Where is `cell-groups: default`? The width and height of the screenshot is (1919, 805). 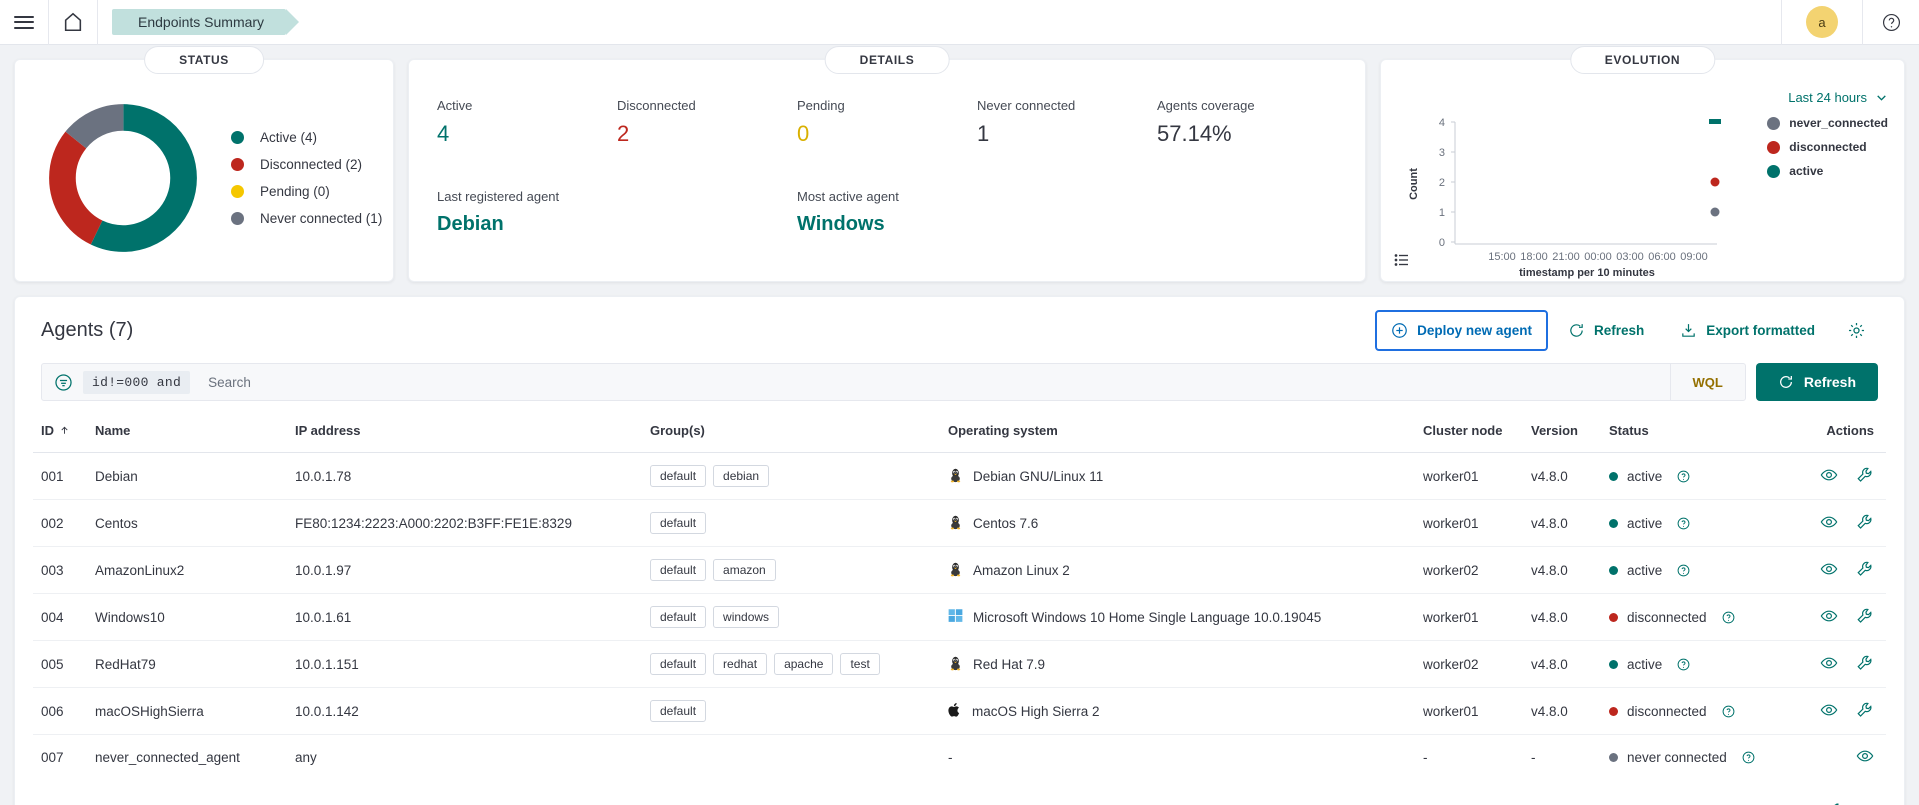
cell-groups: default is located at coordinates (795, 711).